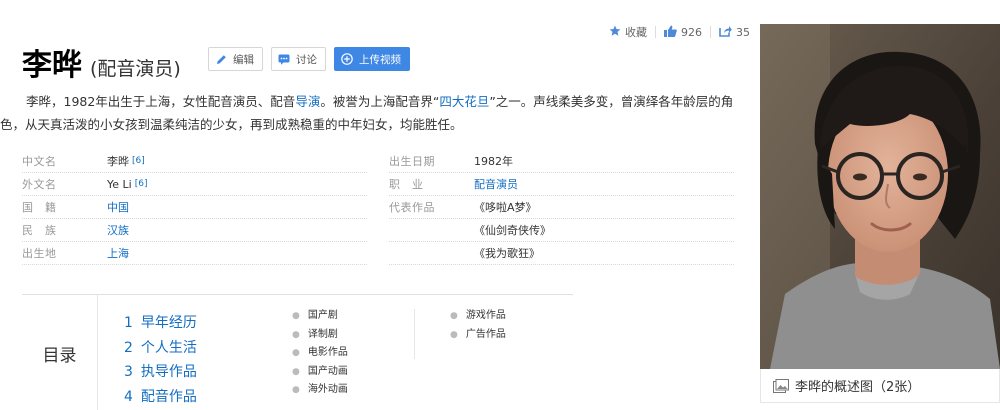  I want to click on image-gallery-icon, so click(781, 385).